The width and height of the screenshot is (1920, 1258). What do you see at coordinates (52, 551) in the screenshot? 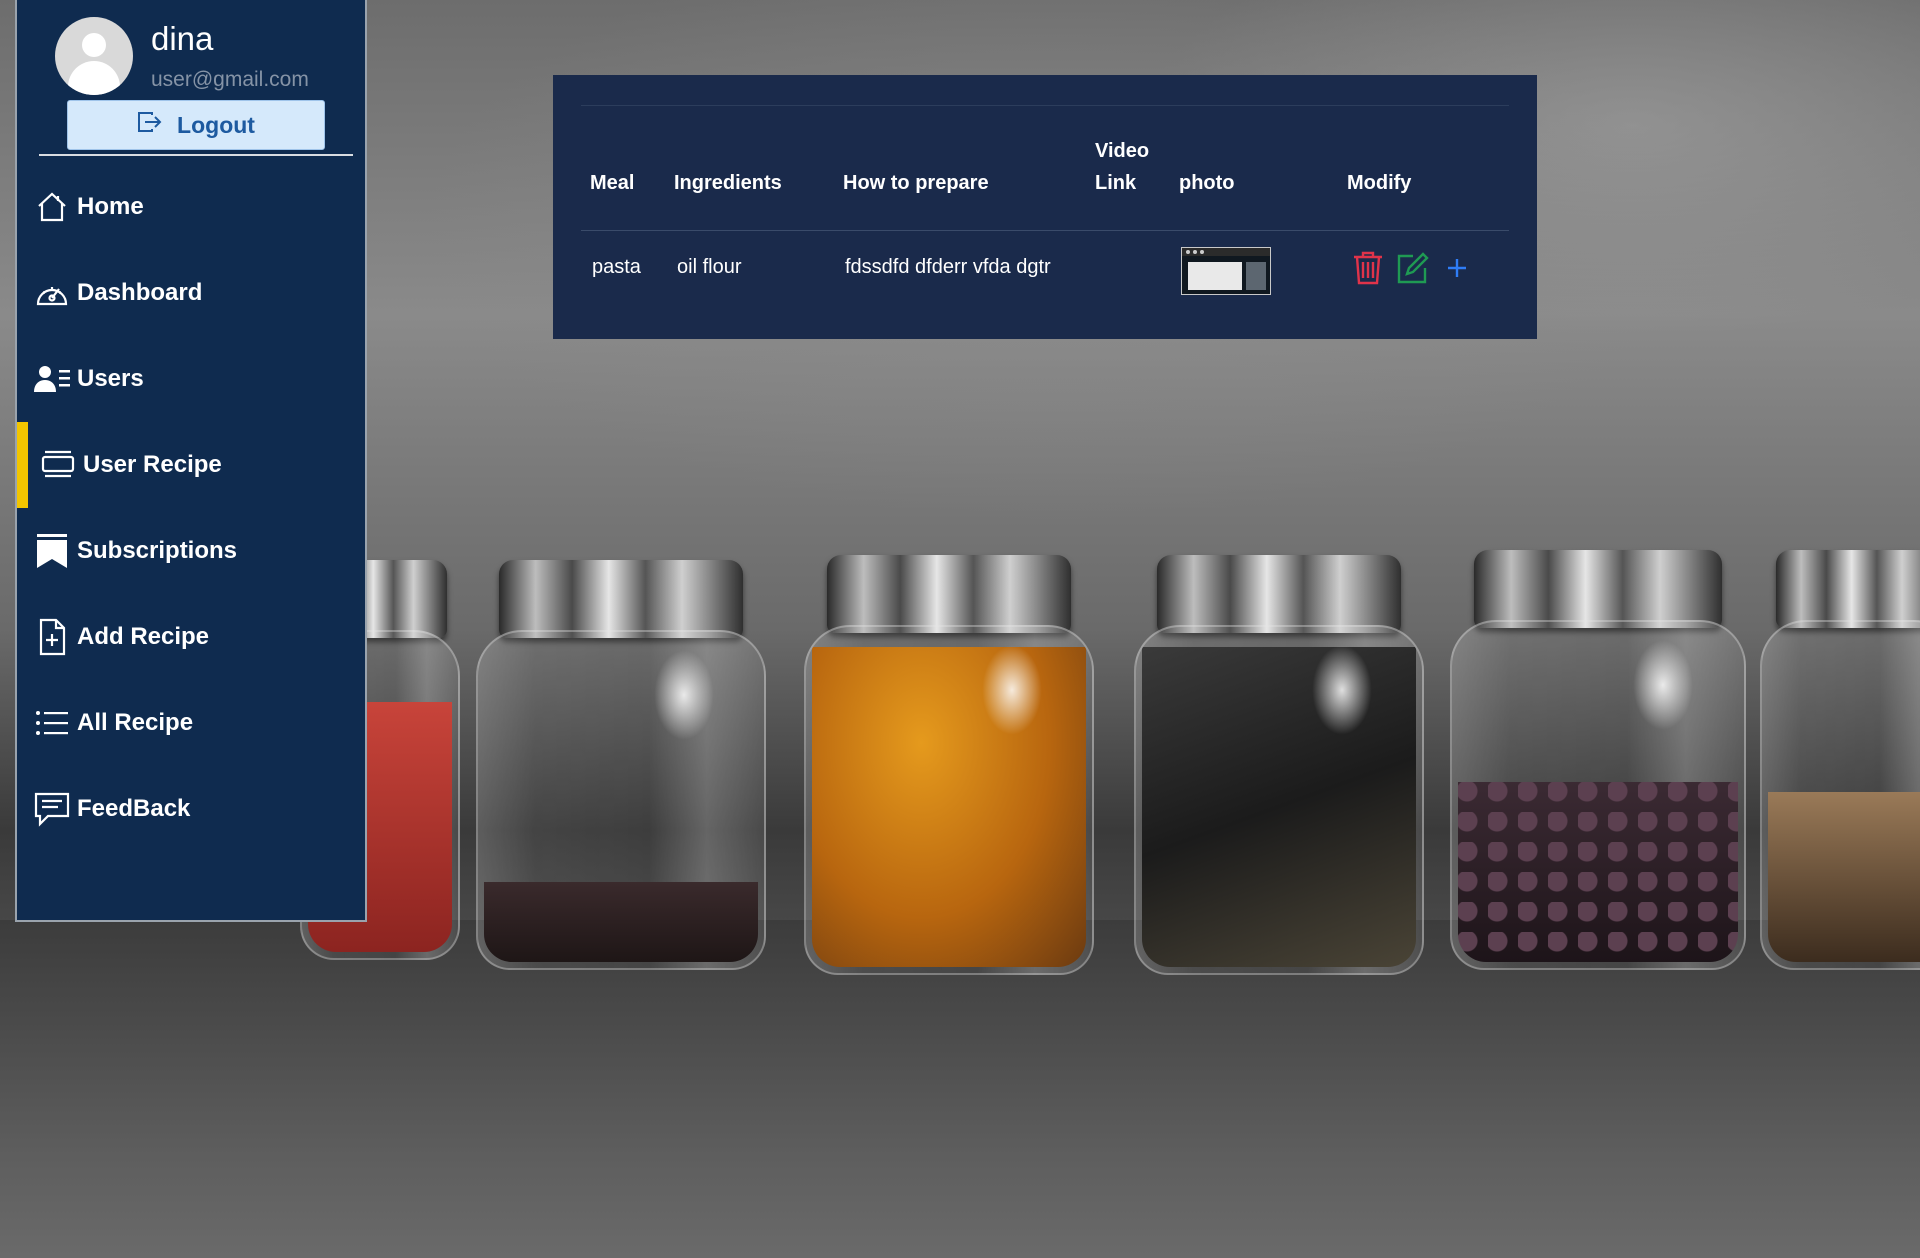
I see `bookmarks-icon` at bounding box center [52, 551].